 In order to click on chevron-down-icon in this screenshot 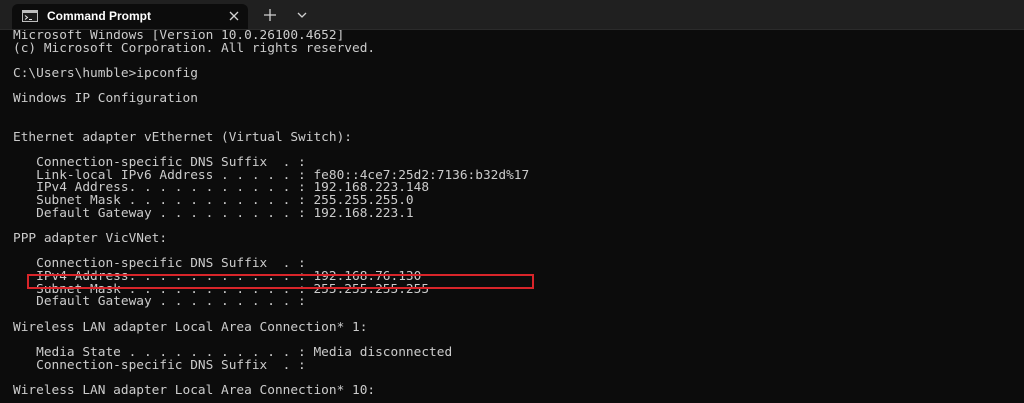, I will do `click(302, 15)`.